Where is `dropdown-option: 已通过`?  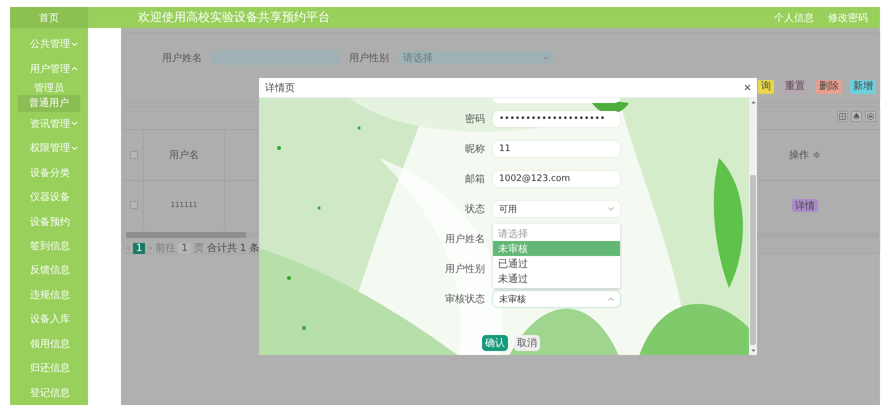
dropdown-option: 已通过 is located at coordinates (556, 263).